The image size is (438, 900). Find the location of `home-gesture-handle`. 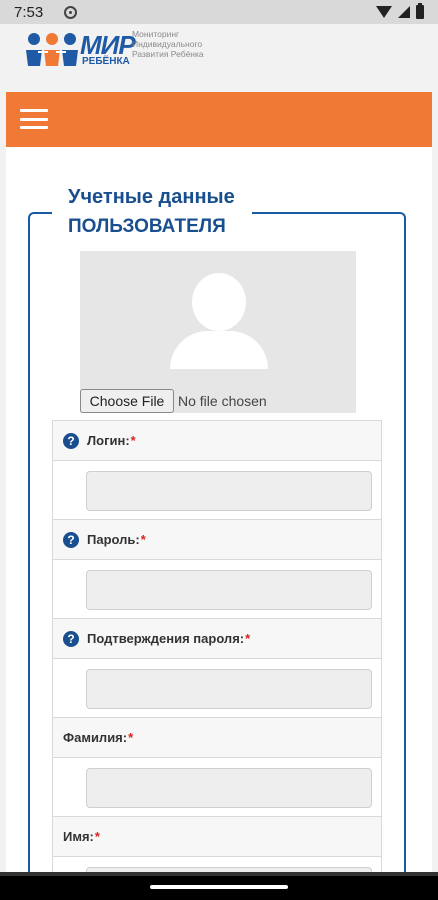

home-gesture-handle is located at coordinates (219, 887).